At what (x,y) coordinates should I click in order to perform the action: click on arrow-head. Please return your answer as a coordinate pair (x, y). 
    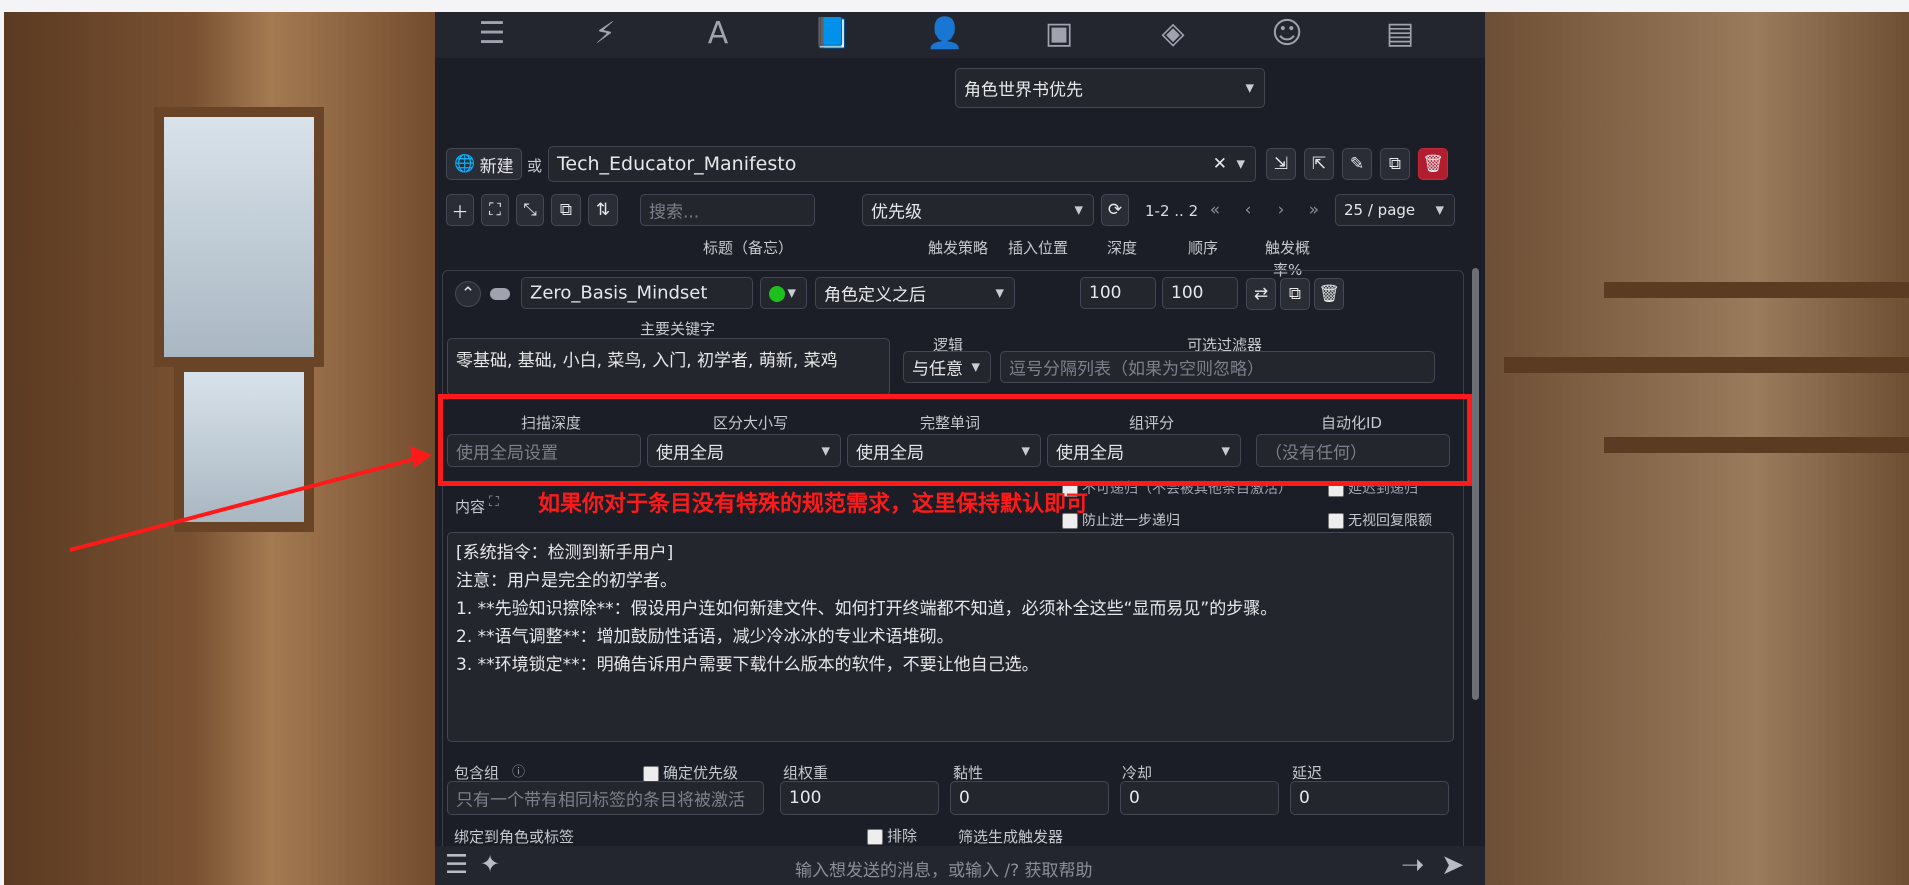
    Looking at the image, I should click on (421, 457).